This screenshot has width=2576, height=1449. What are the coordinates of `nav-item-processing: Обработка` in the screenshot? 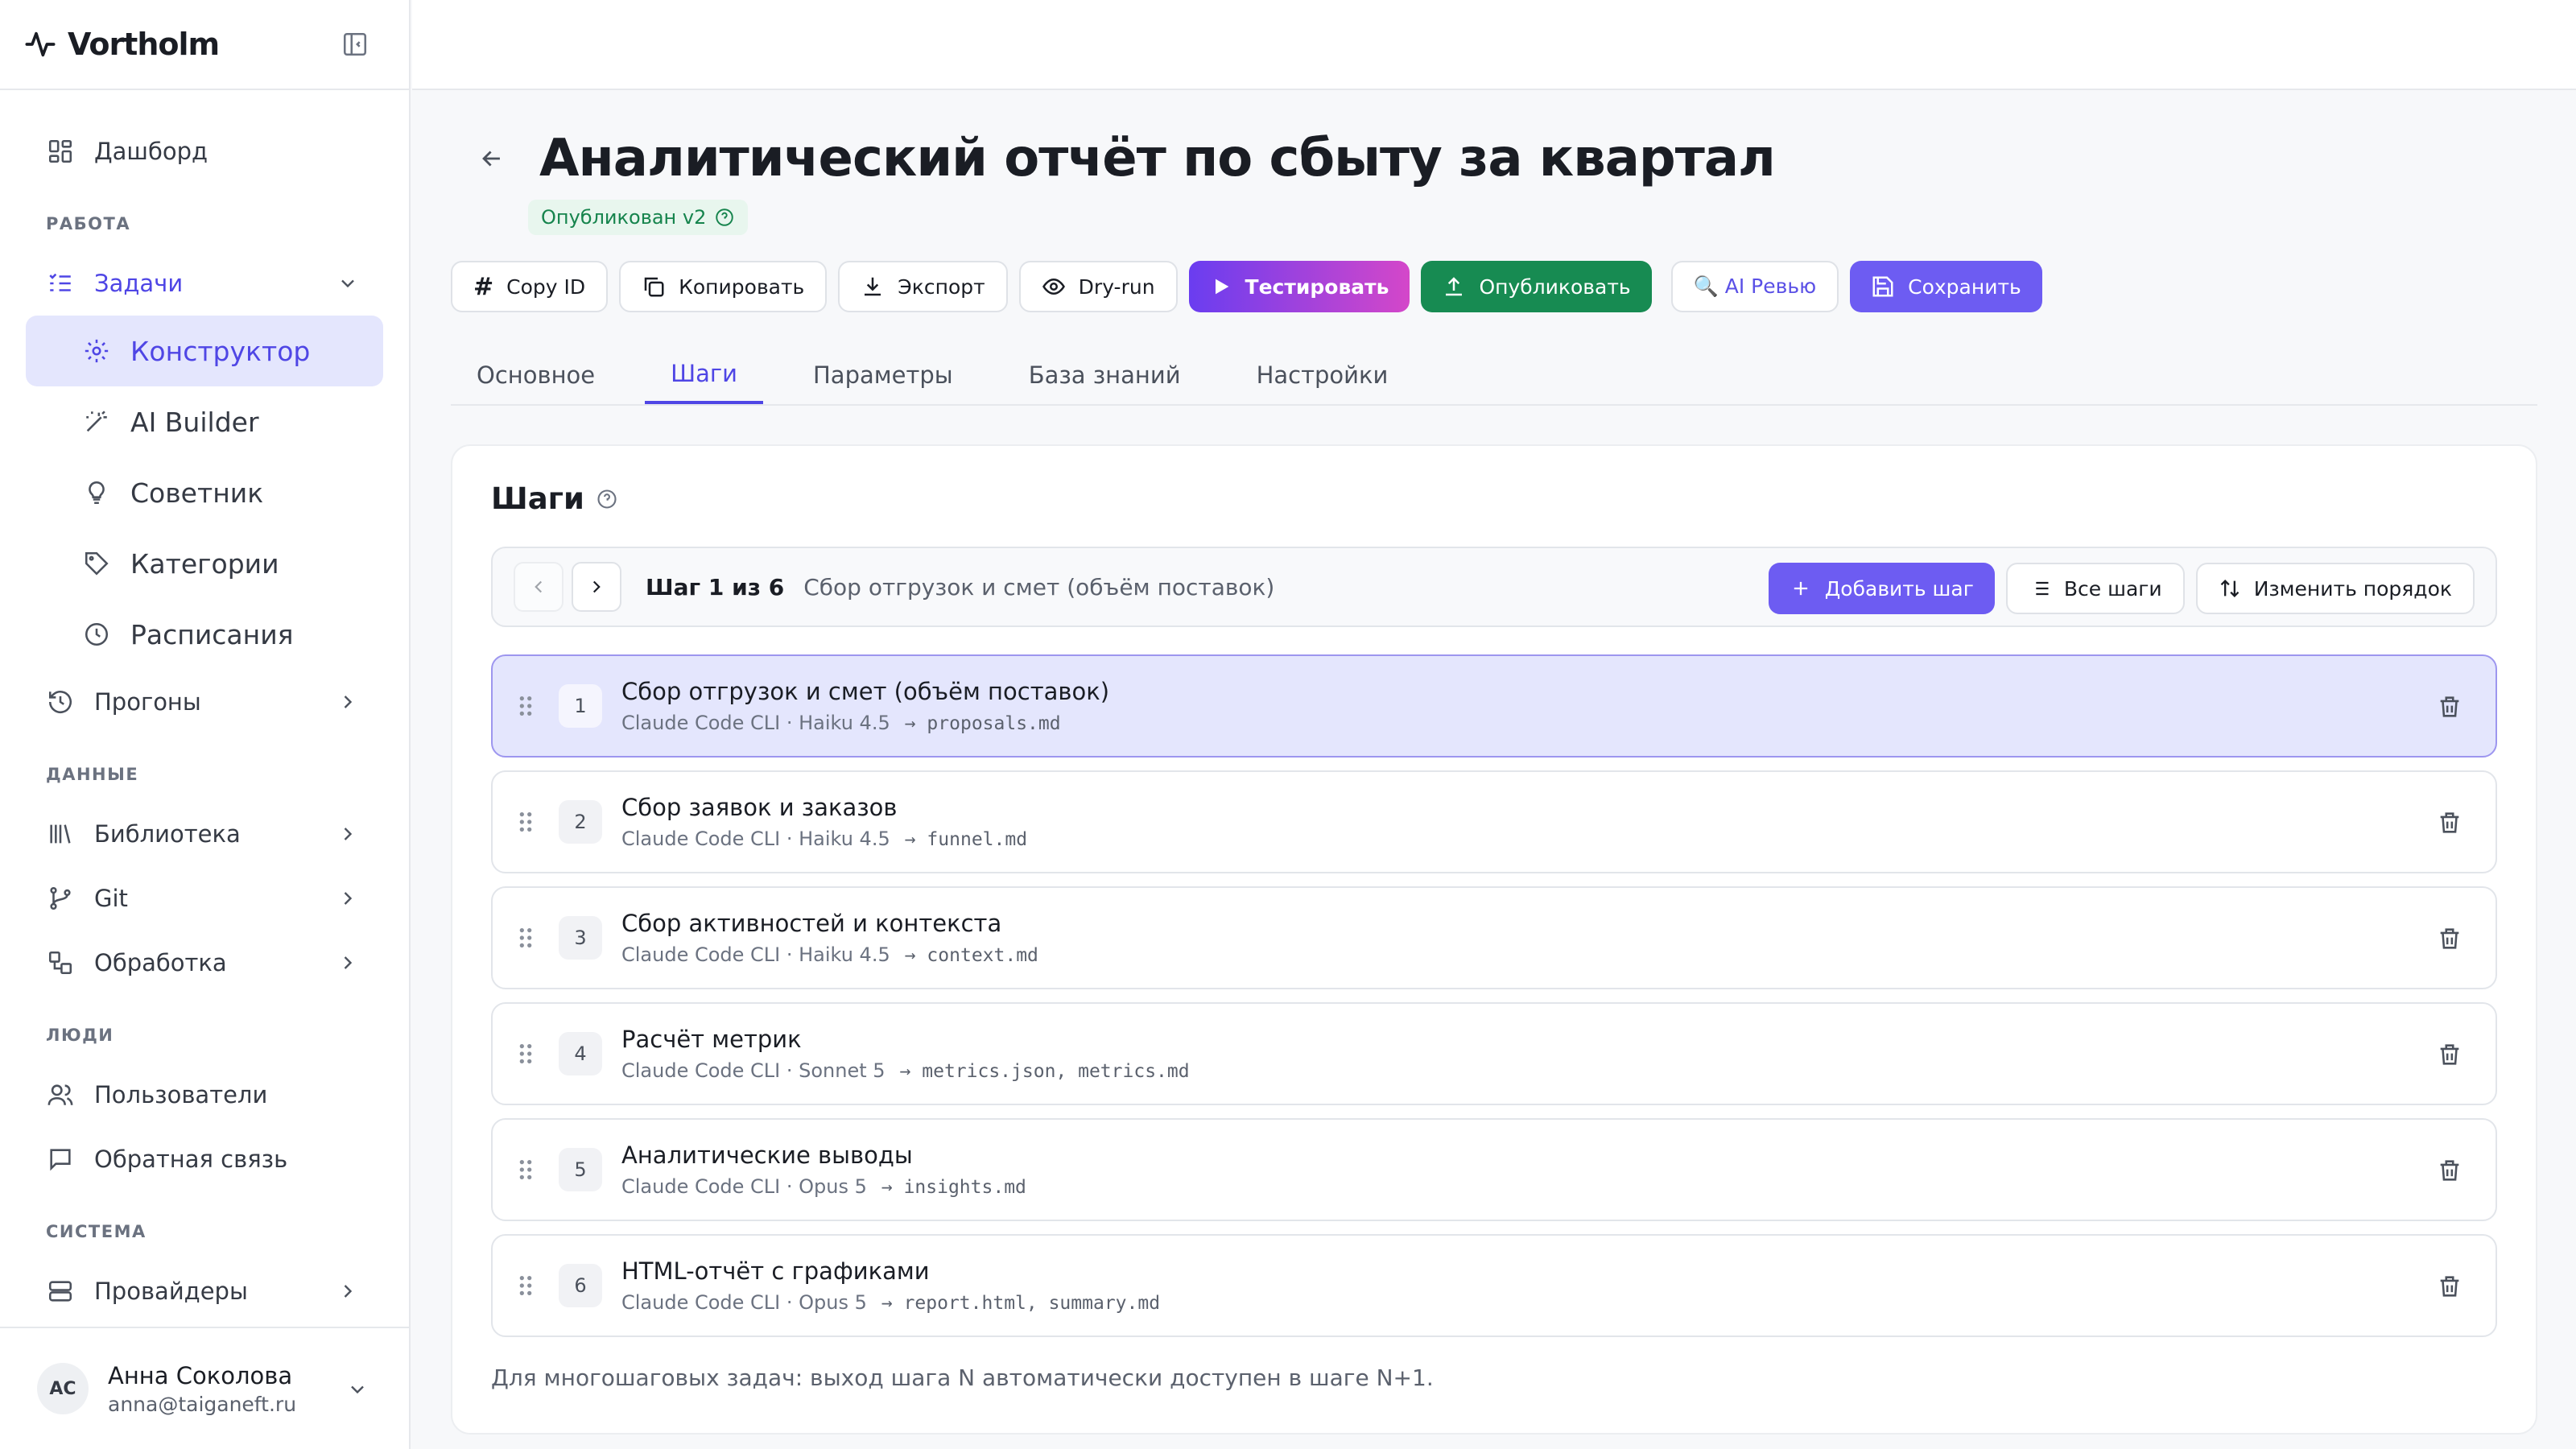 It's located at (204, 963).